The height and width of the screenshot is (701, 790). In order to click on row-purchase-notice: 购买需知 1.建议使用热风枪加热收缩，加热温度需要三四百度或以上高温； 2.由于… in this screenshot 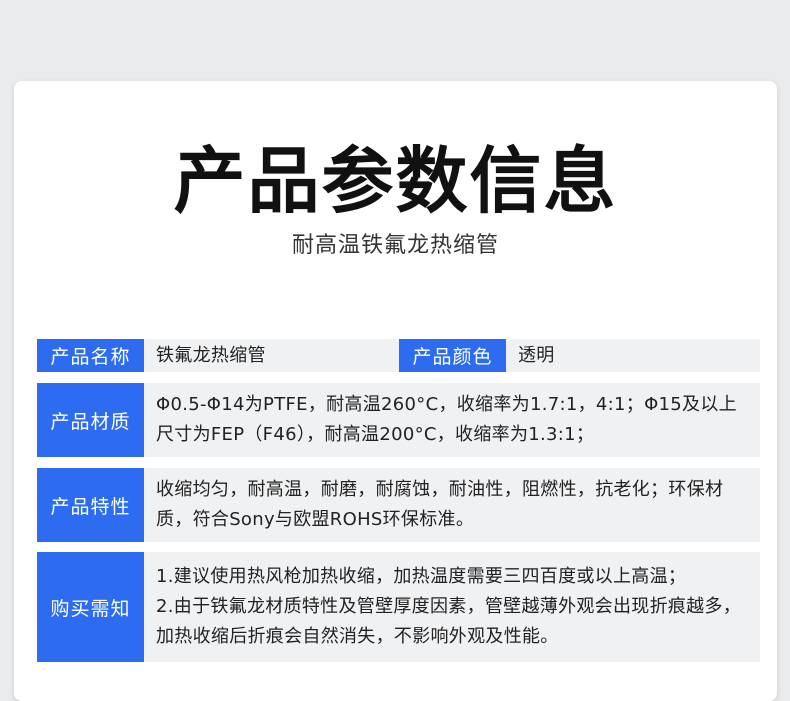, I will do `click(398, 607)`.